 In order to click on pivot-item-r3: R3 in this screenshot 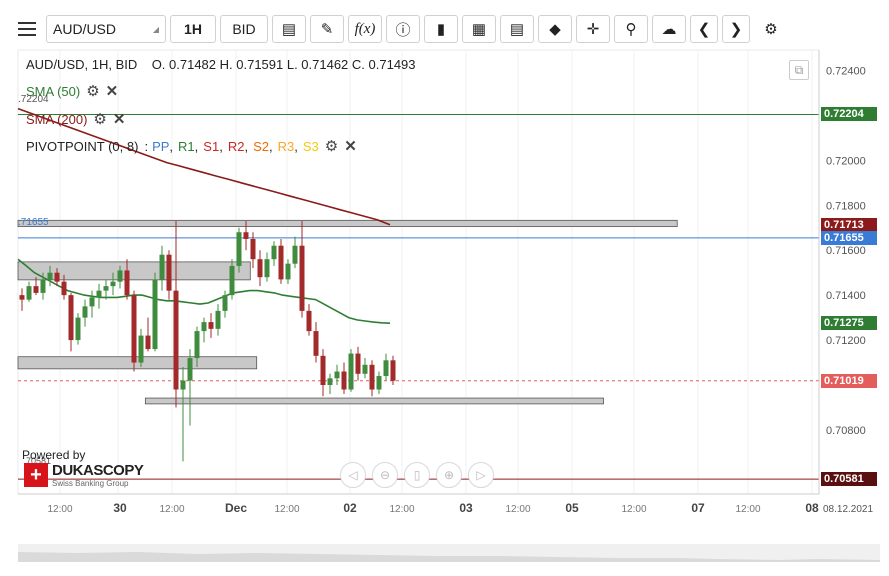, I will do `click(286, 146)`.